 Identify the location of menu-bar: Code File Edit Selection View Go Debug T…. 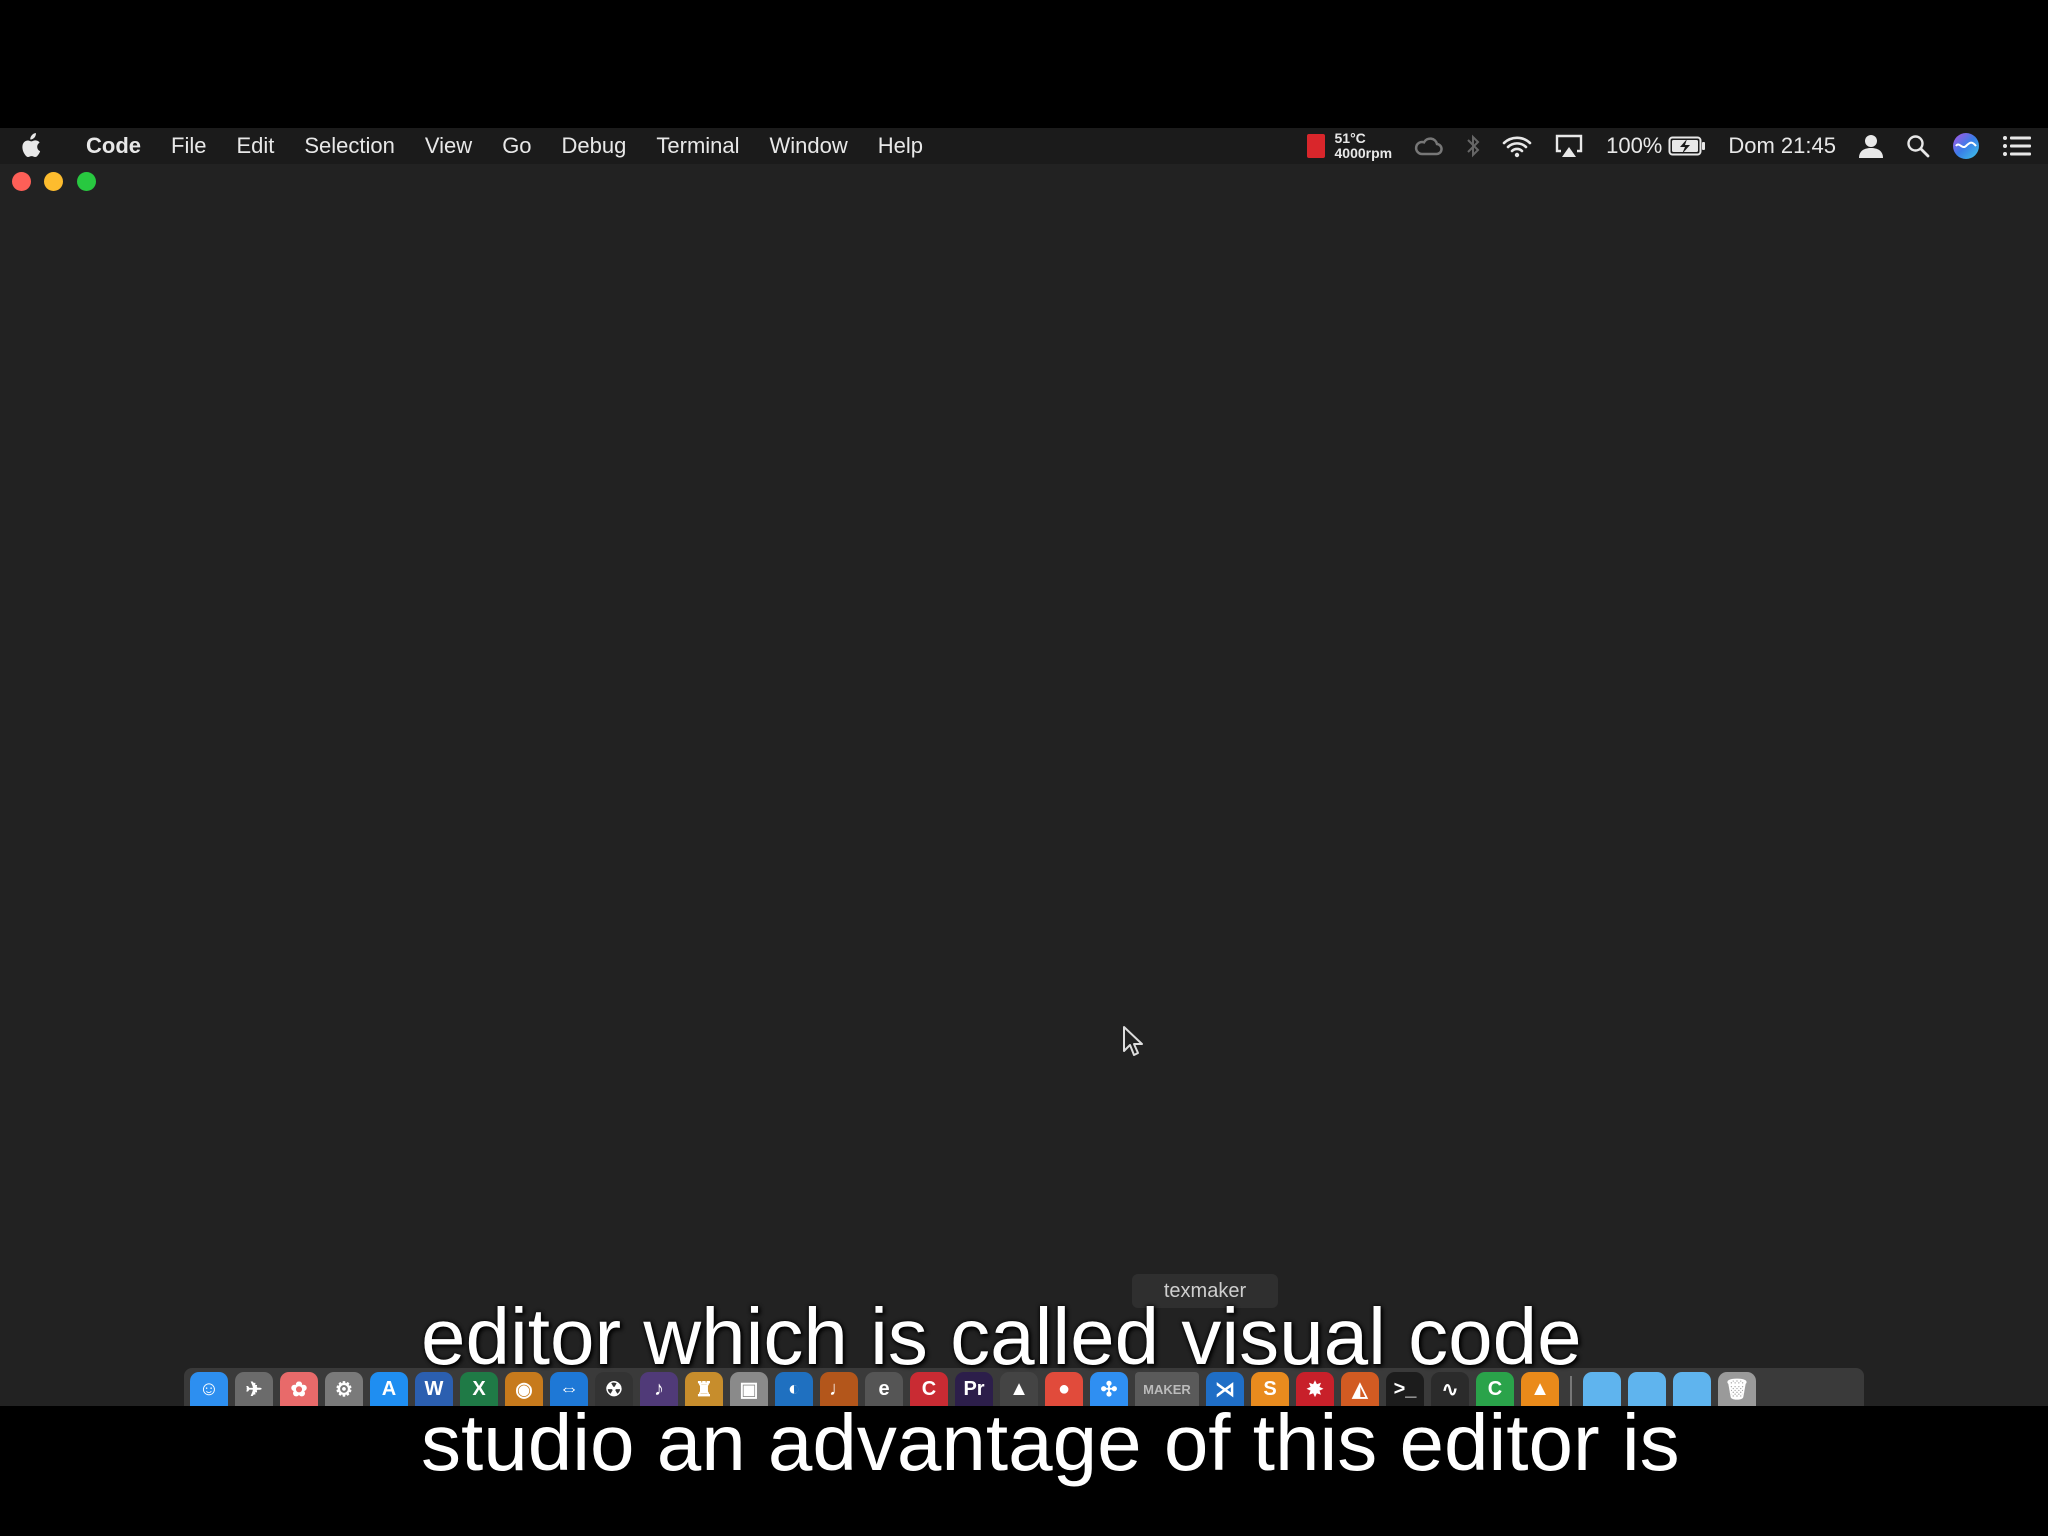
(1024, 146).